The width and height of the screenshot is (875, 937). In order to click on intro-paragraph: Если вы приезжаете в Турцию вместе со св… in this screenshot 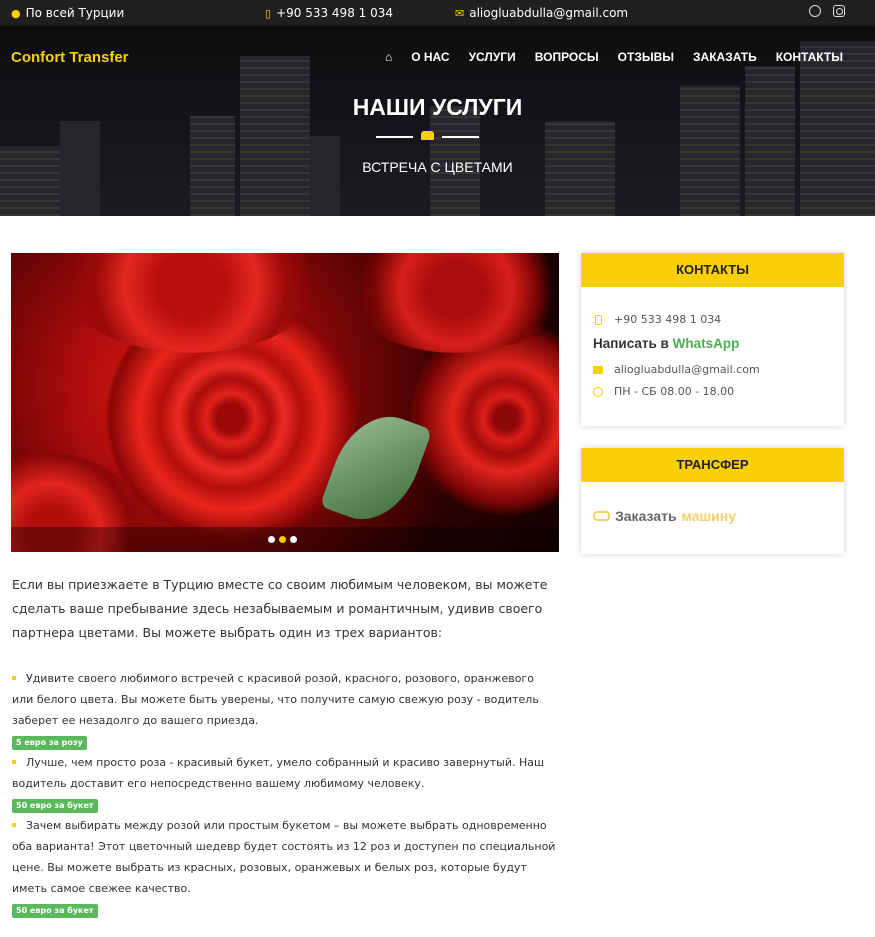, I will do `click(280, 608)`.